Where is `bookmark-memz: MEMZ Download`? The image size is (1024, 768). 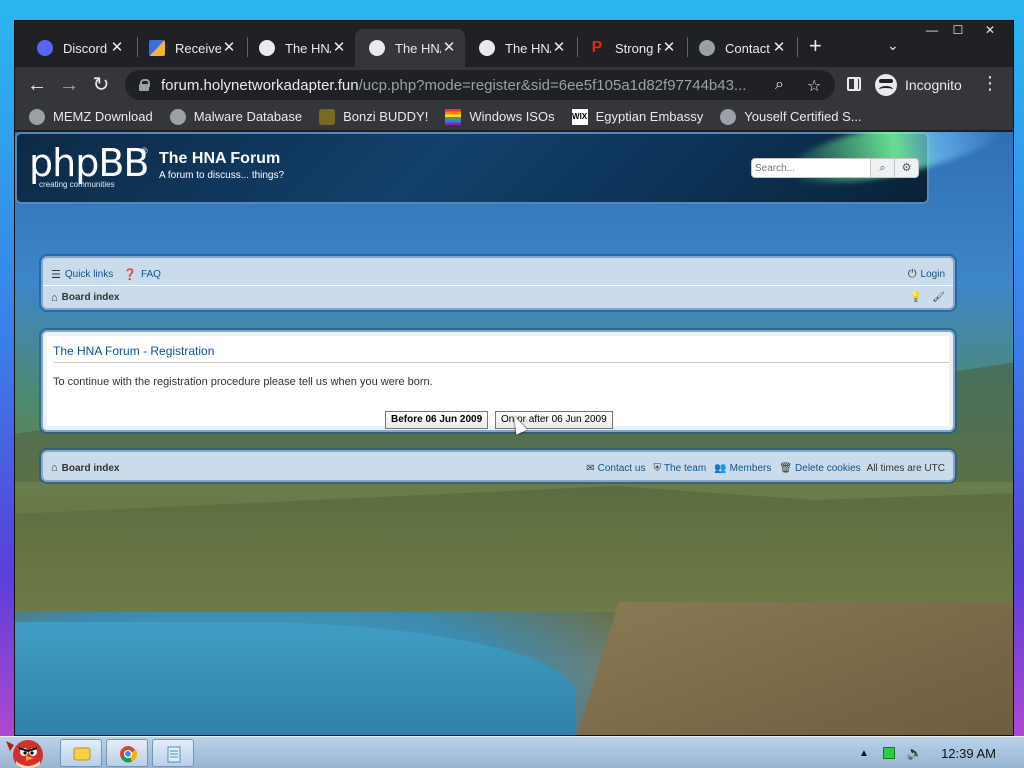 bookmark-memz: MEMZ Download is located at coordinates (91, 116).